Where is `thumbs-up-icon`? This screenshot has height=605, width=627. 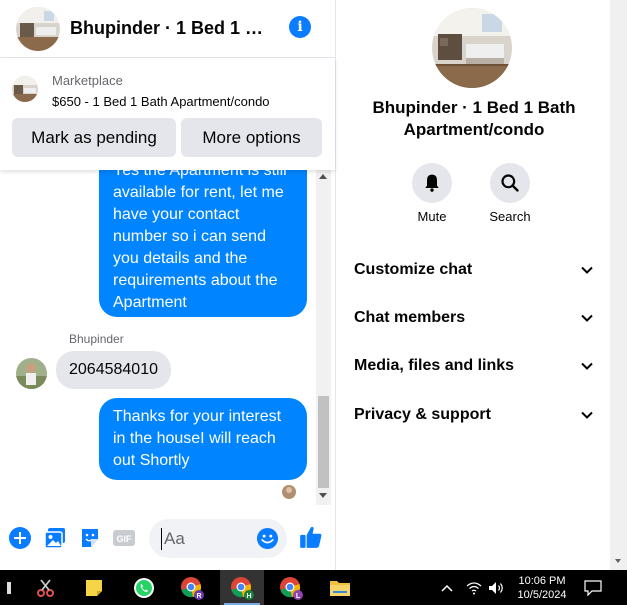 thumbs-up-icon is located at coordinates (311, 537).